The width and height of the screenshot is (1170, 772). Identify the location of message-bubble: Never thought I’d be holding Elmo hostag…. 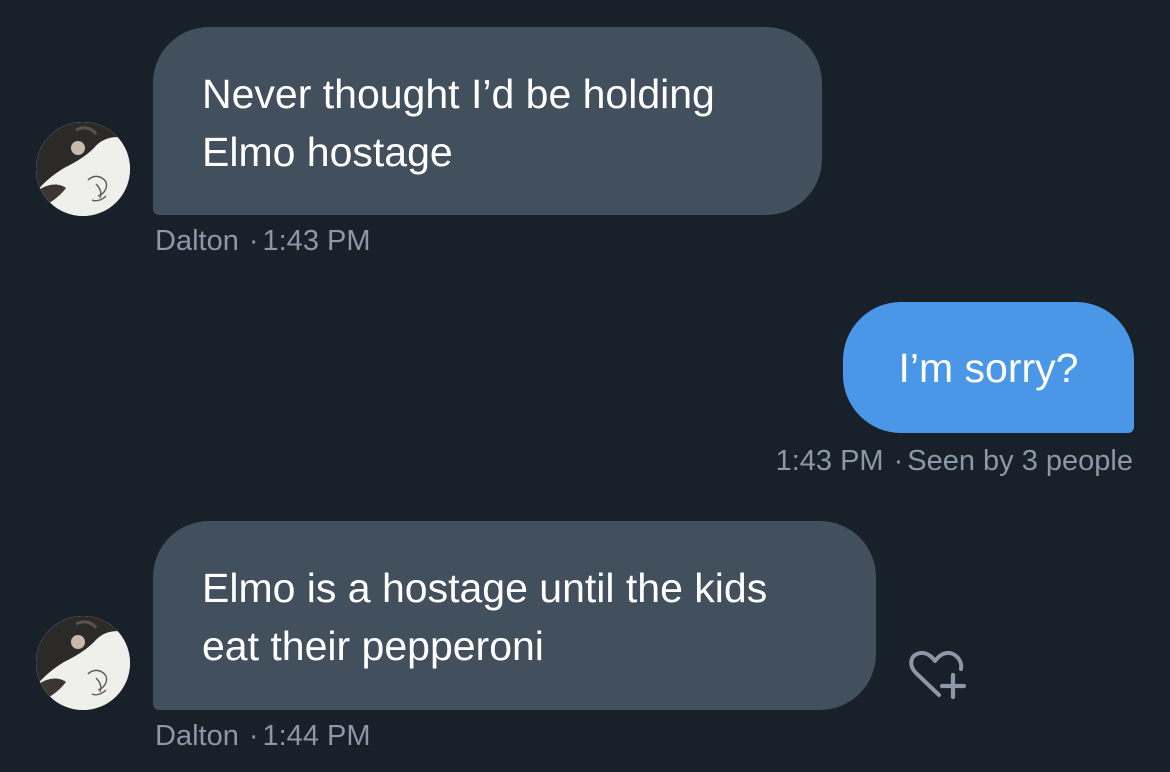
(487, 121).